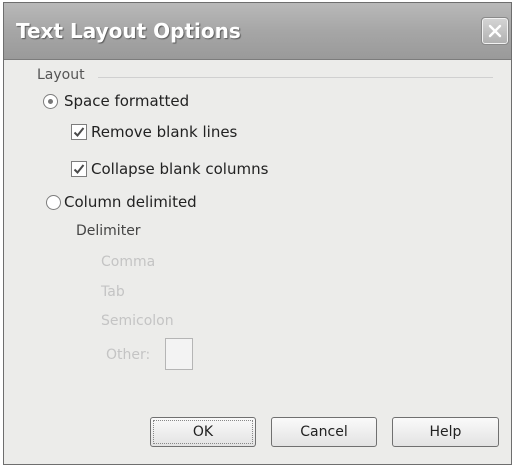  Describe the element at coordinates (127, 101) in the screenshot. I see `space-formatted-label: Space formatted` at that location.